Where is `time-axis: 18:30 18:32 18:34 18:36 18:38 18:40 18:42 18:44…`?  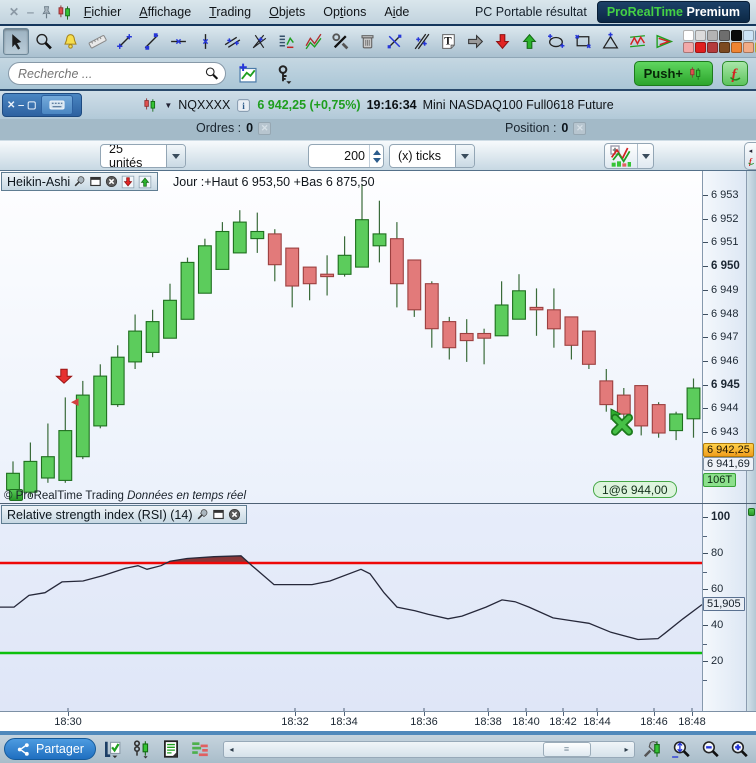 time-axis: 18:30 18:32 18:34 18:36 18:38 18:40 18:42 18:44… is located at coordinates (378, 721).